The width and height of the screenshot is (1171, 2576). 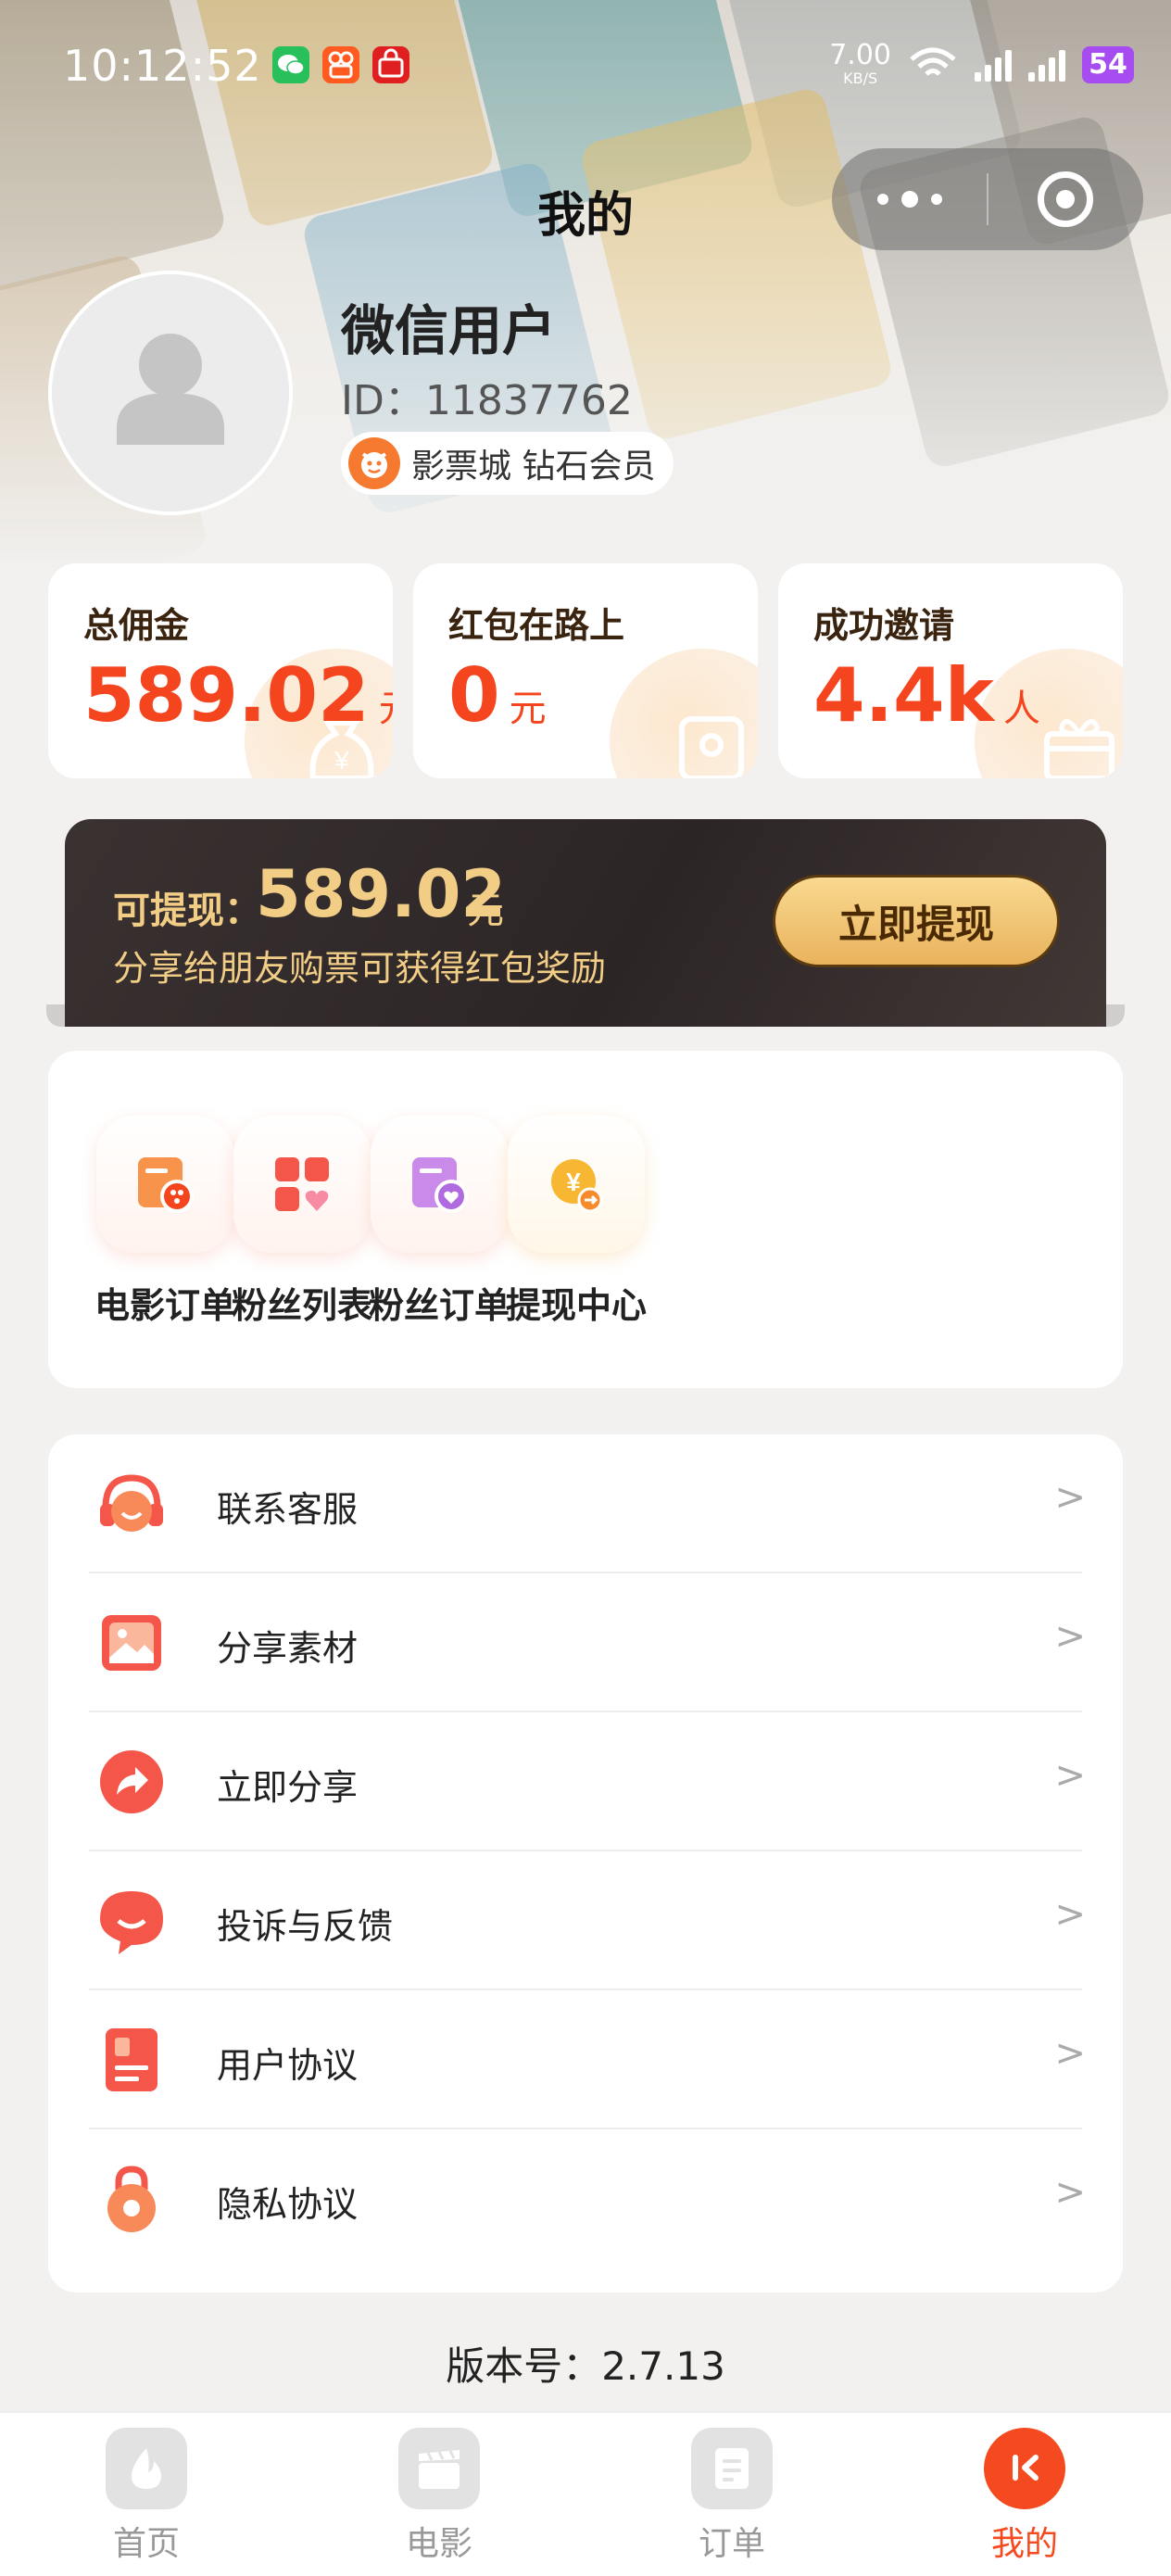 What do you see at coordinates (1108, 64) in the screenshot?
I see `battery-indicator: 54` at bounding box center [1108, 64].